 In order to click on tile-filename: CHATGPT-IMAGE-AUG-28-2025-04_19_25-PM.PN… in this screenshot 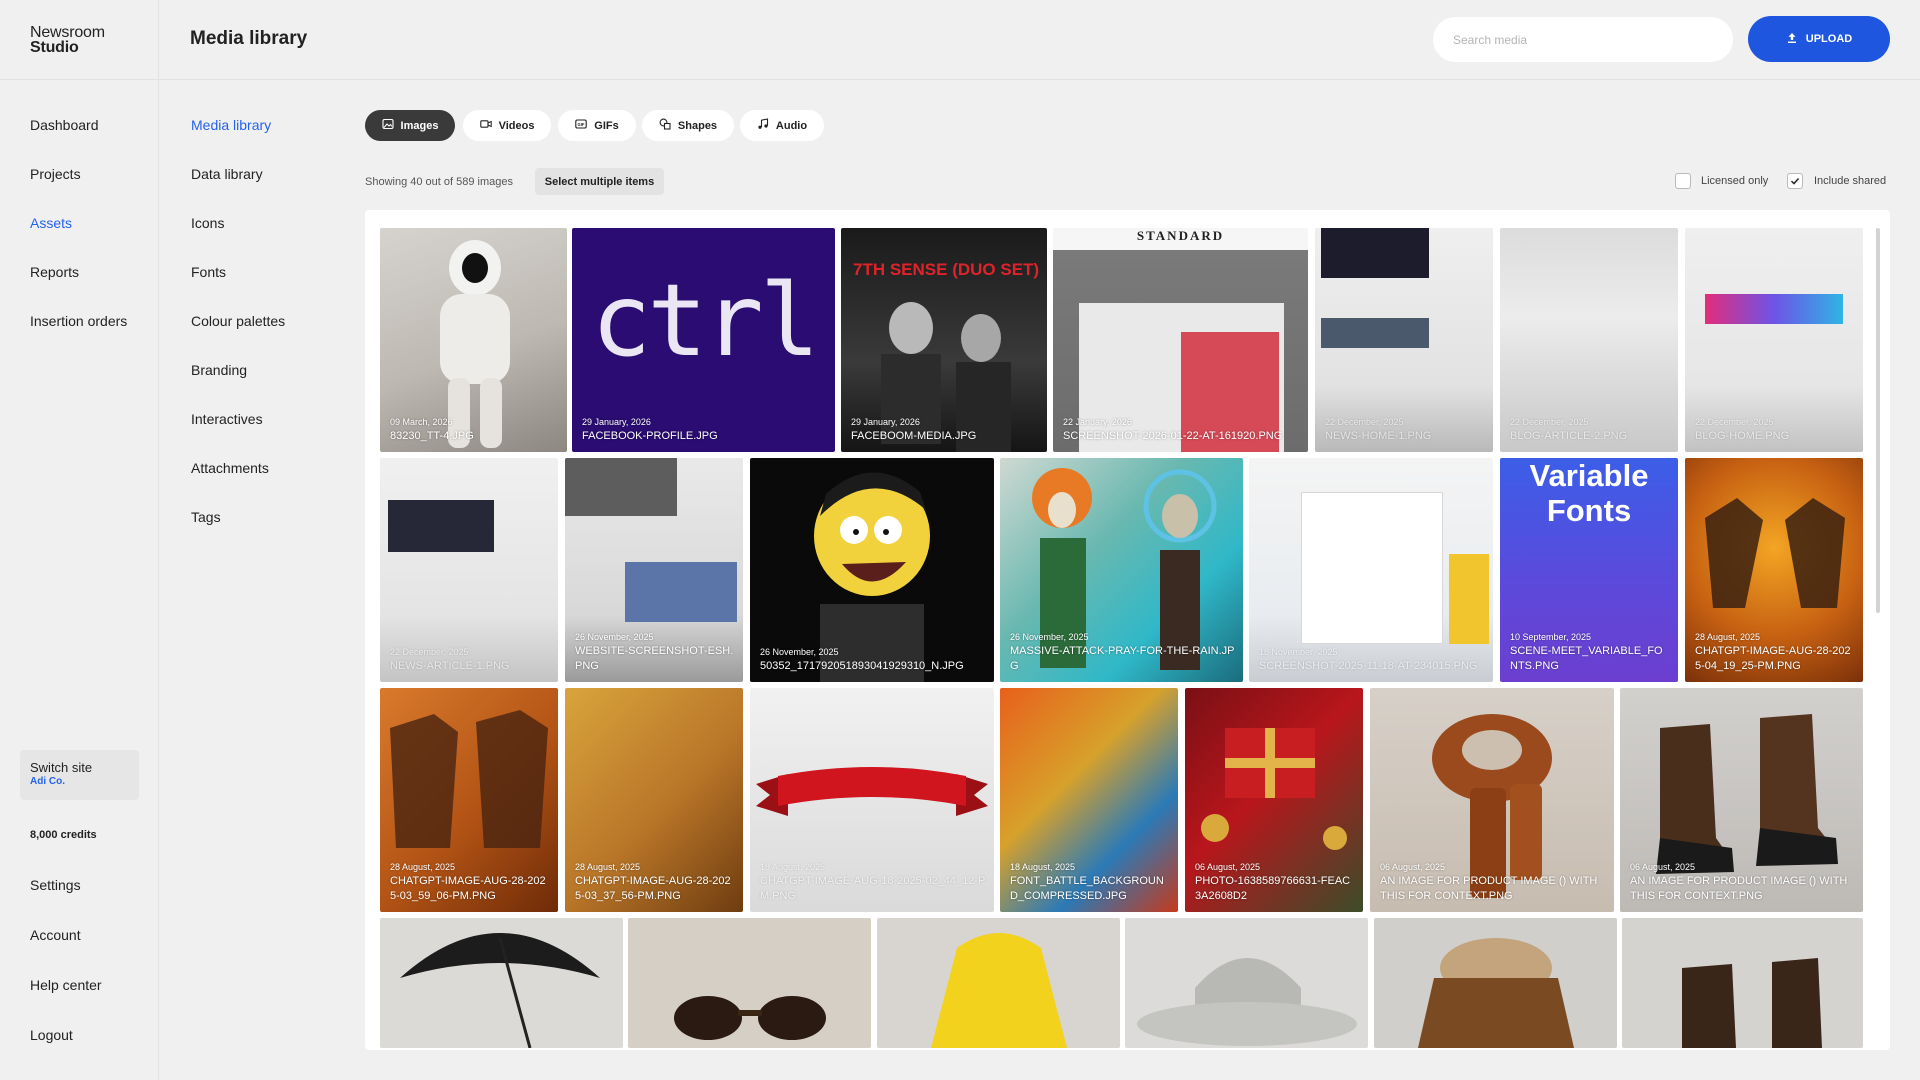, I will do `click(1773, 658)`.